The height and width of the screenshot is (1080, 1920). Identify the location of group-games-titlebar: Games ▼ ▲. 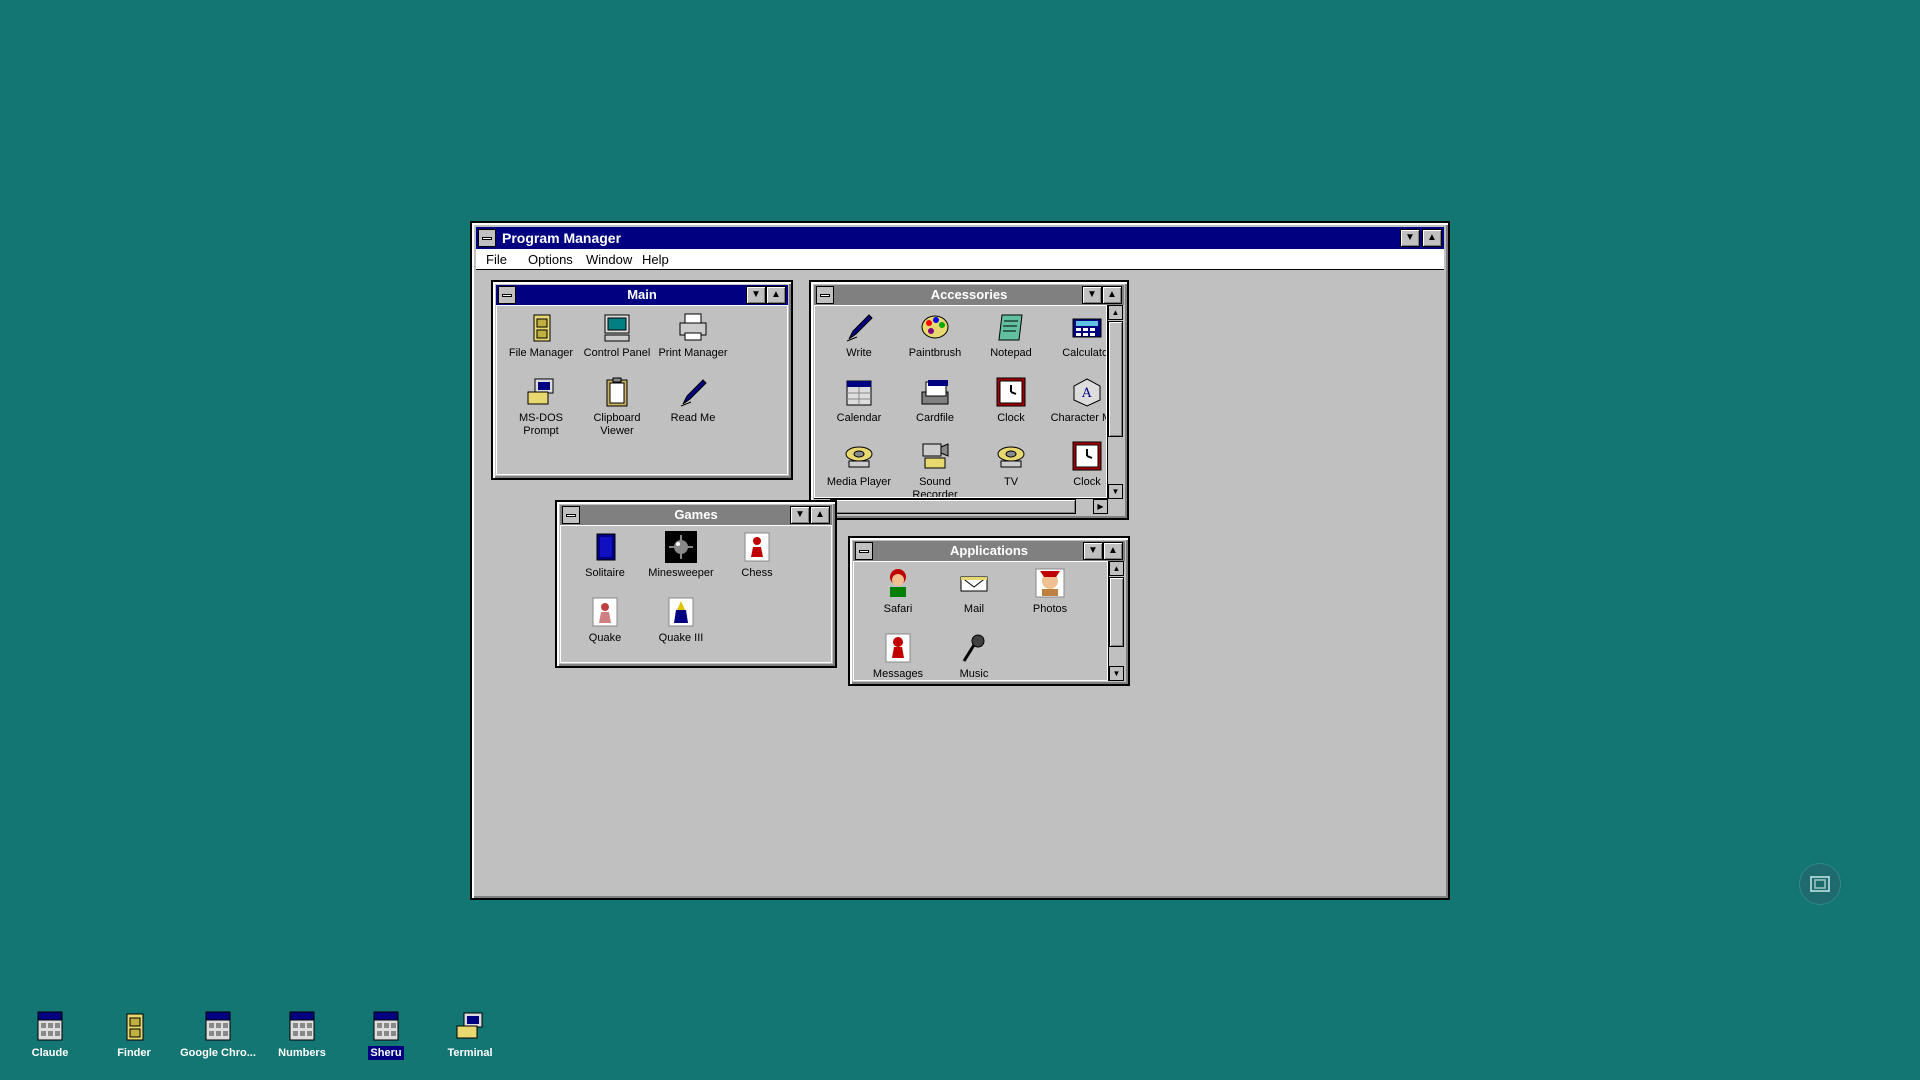
(696, 515).